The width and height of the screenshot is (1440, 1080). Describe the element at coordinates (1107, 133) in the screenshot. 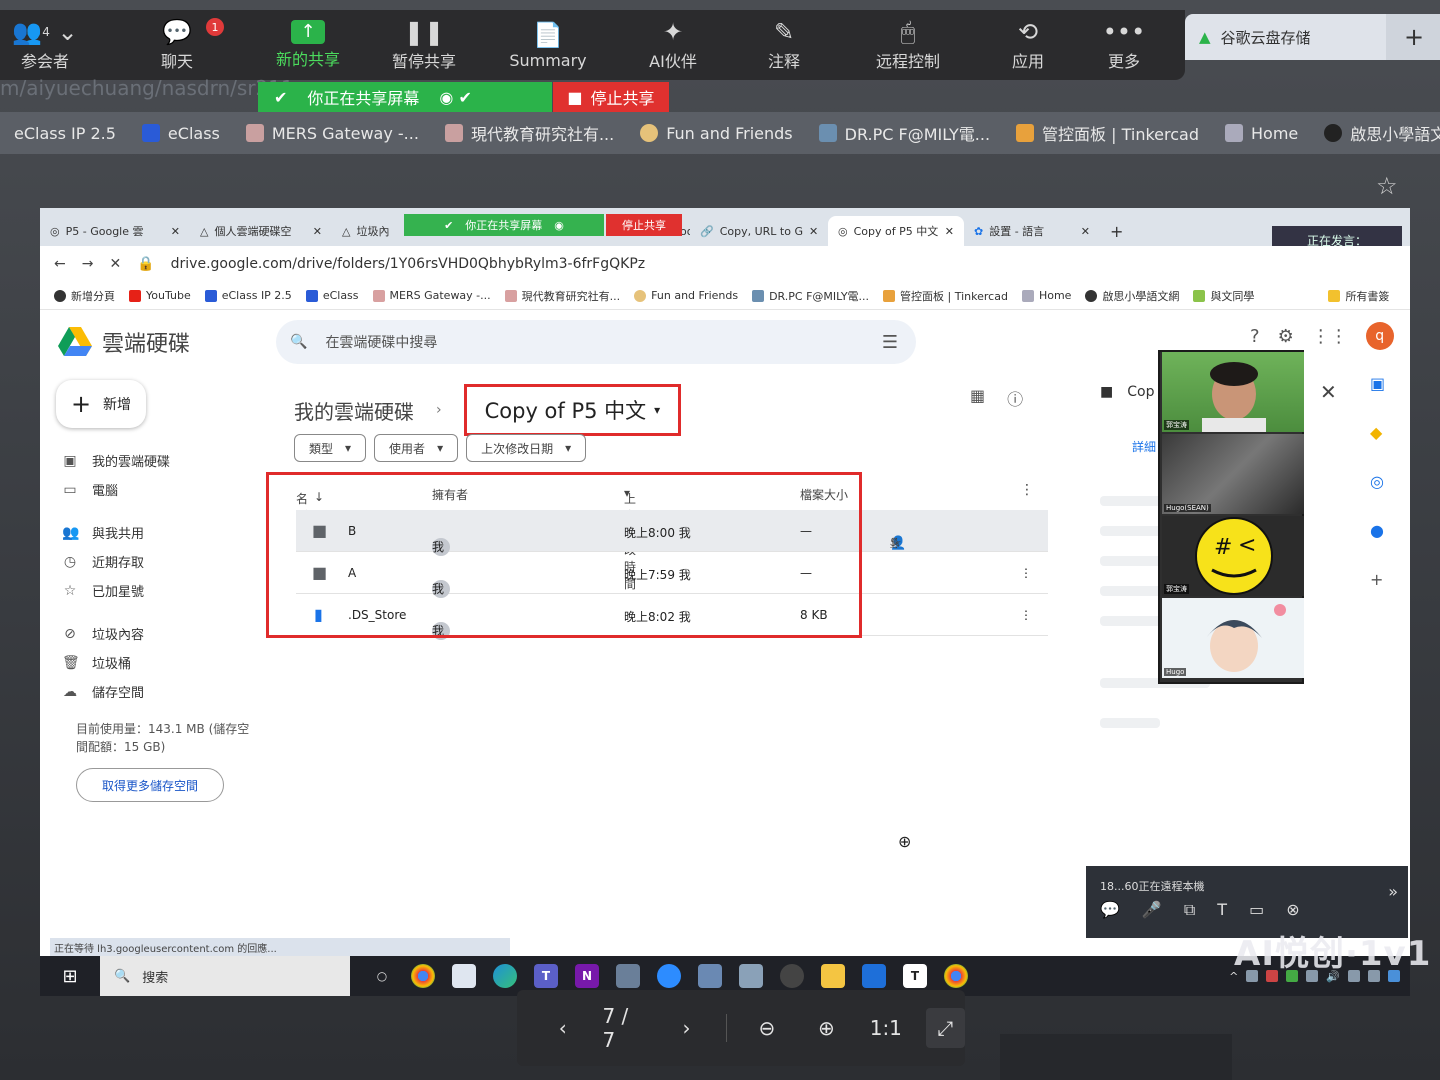

I see `bookmark-item: 管控面板 | Tinkercad` at that location.